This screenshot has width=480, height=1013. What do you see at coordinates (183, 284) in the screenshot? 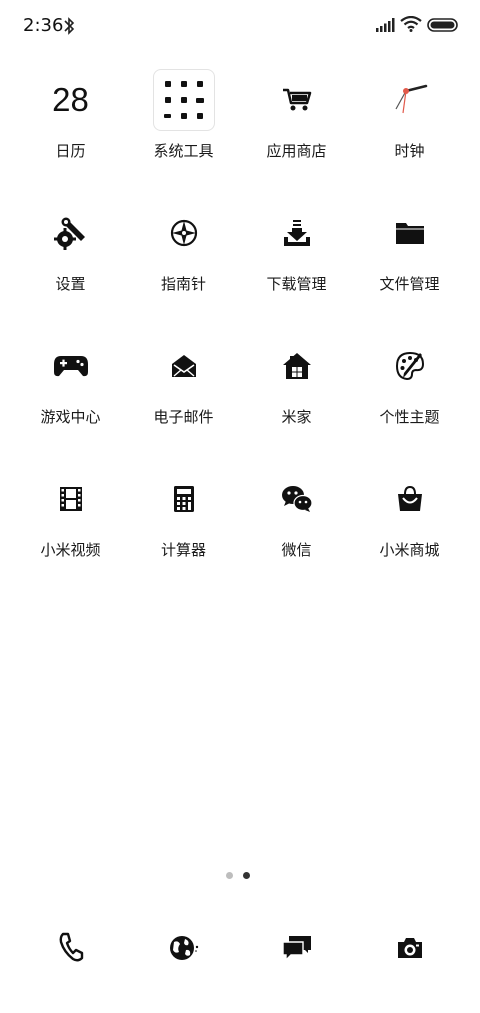
I see `app-label: 指南针` at bounding box center [183, 284].